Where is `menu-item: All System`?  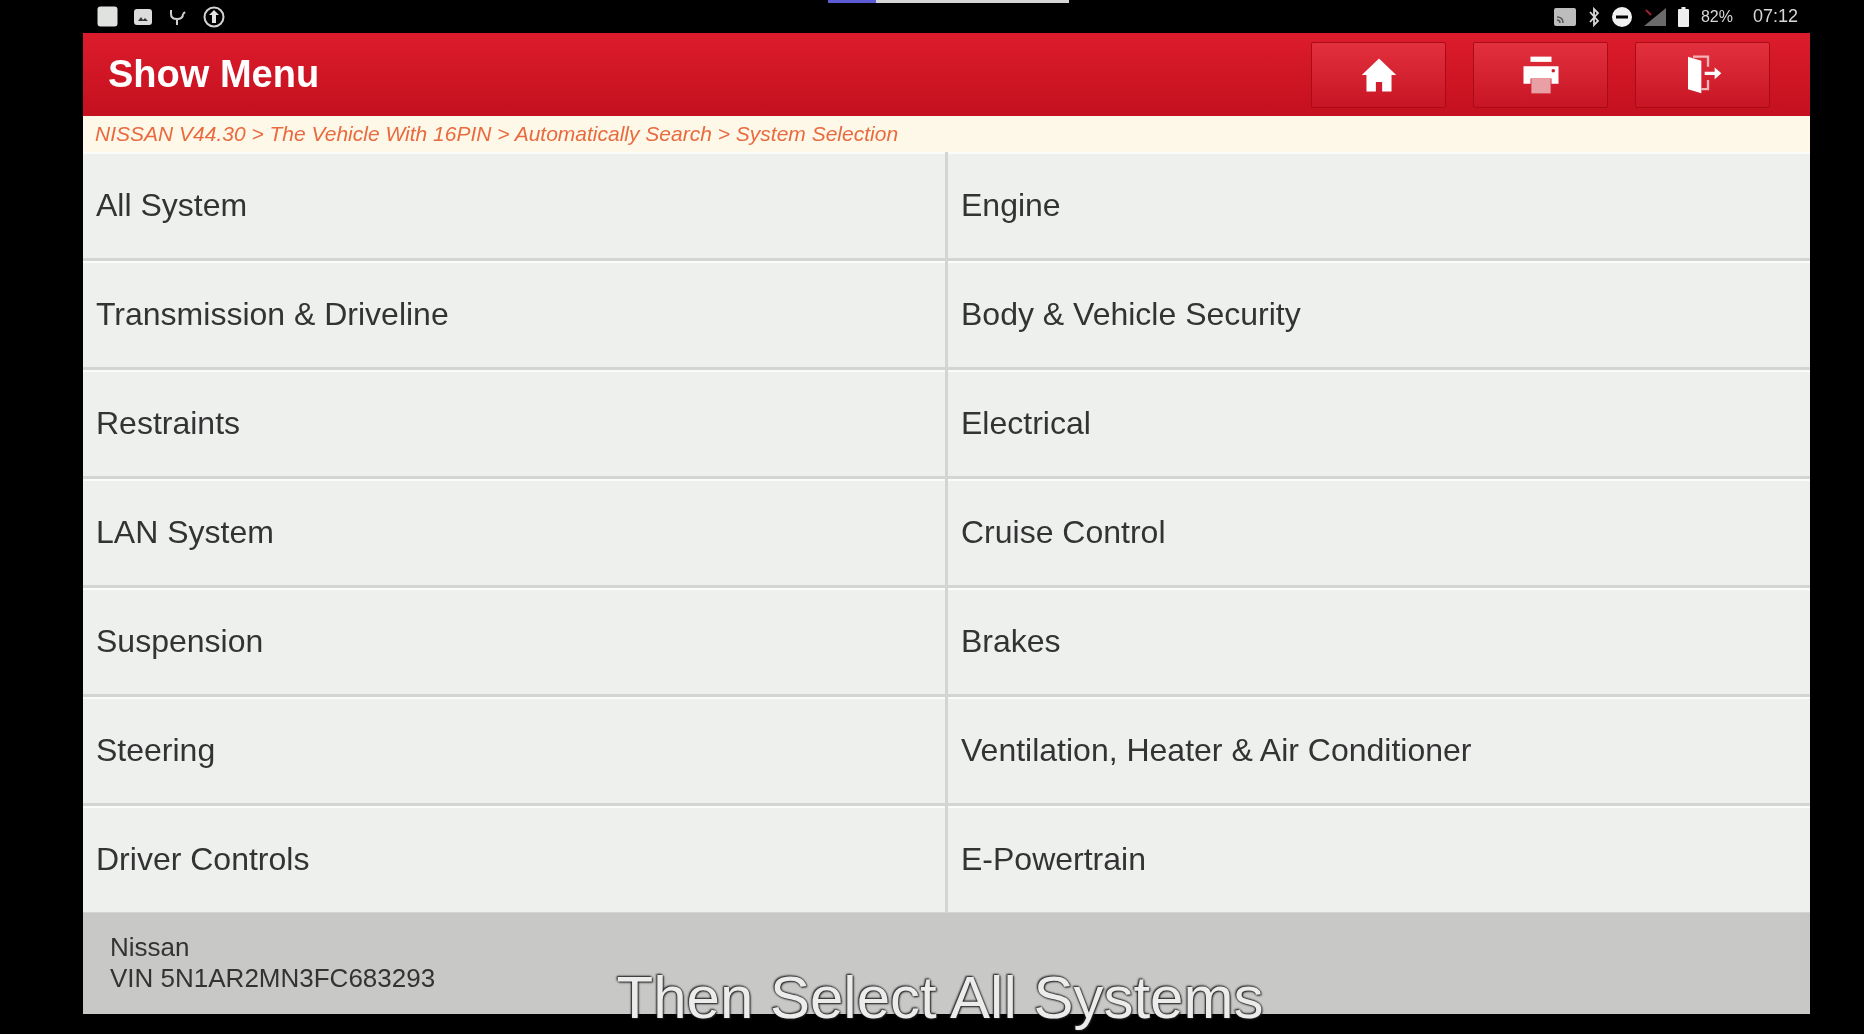 menu-item: All System is located at coordinates (514, 205).